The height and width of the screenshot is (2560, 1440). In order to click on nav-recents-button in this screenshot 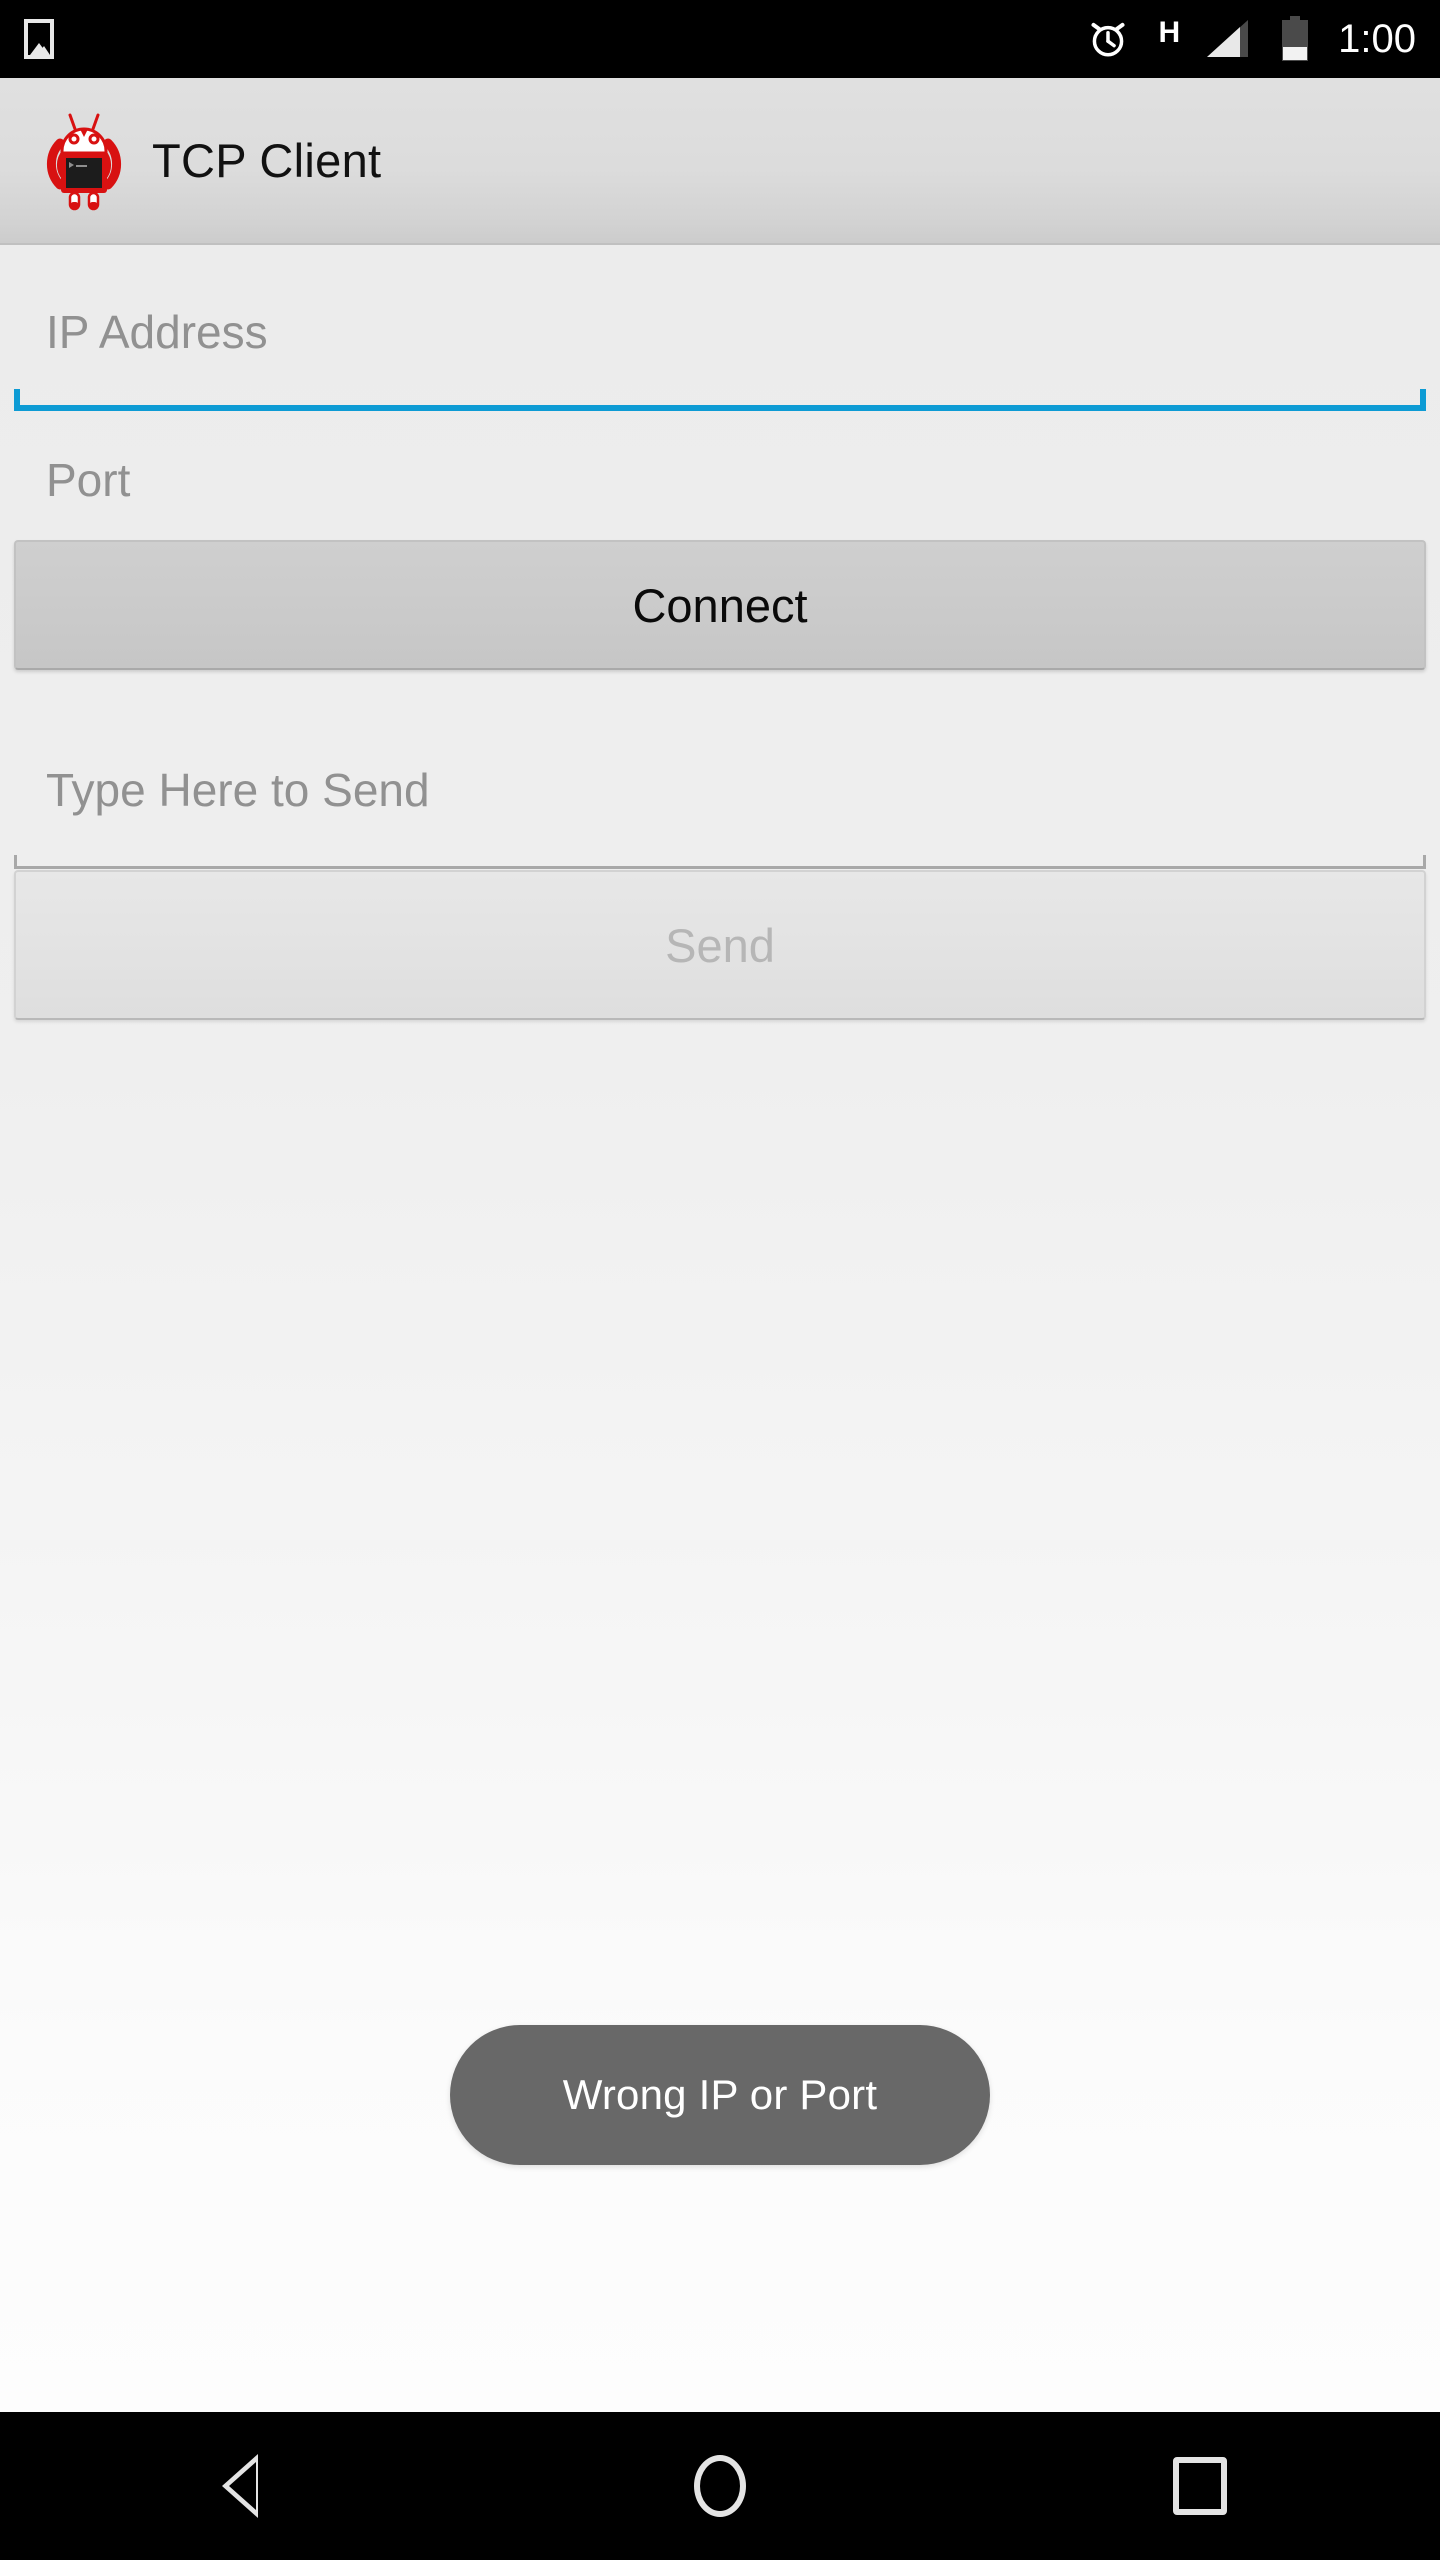, I will do `click(1200, 2486)`.